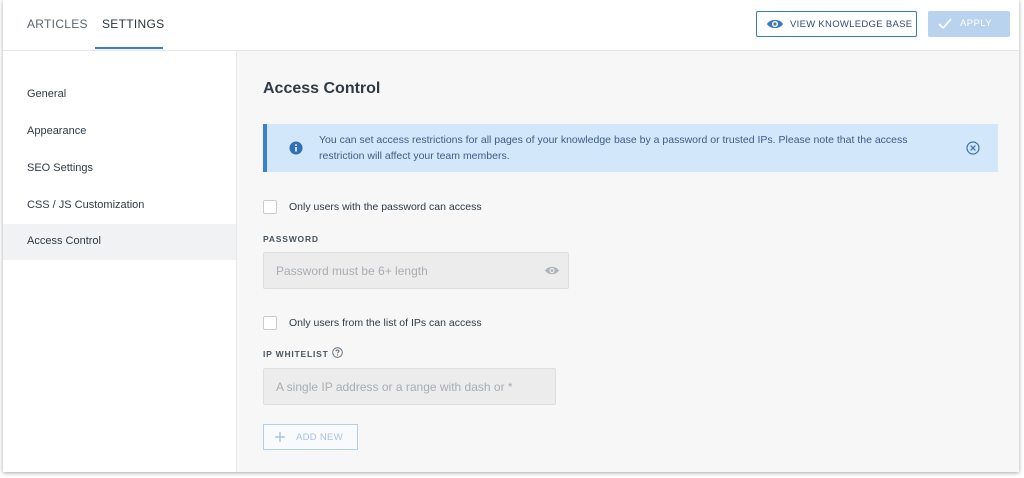 The image size is (1024, 478). Describe the element at coordinates (385, 207) in the screenshot. I see `password-access-label: Only users with the password can access` at that location.